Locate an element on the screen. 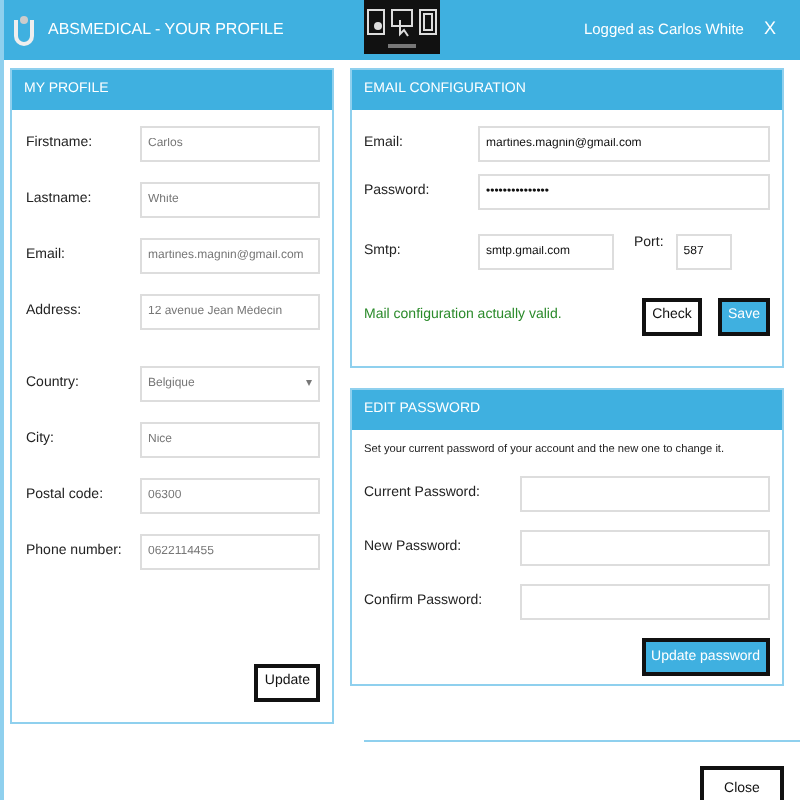  screen-pointer-icon is located at coordinates (402, 22).